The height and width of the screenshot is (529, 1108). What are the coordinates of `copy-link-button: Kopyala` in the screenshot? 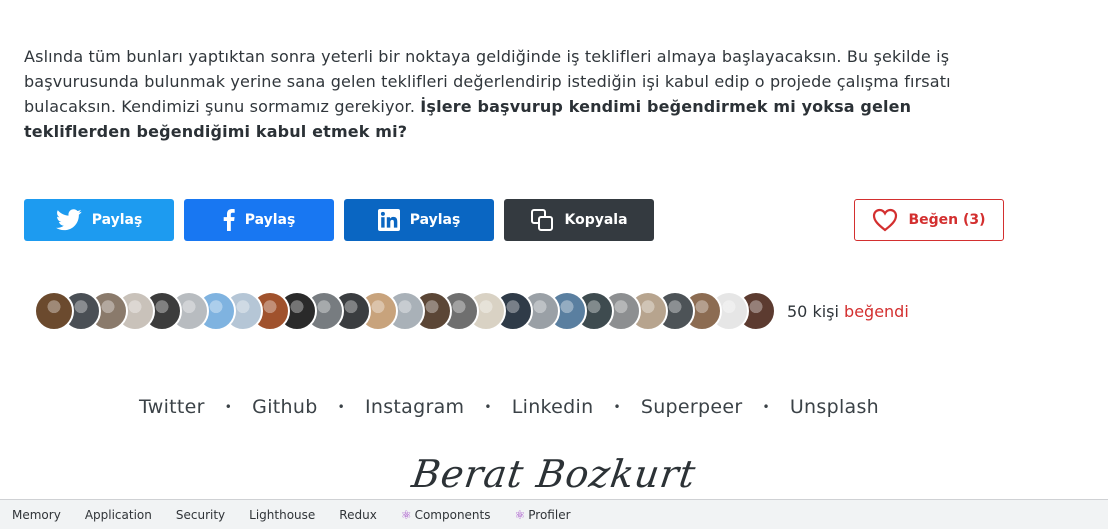 It's located at (579, 220).